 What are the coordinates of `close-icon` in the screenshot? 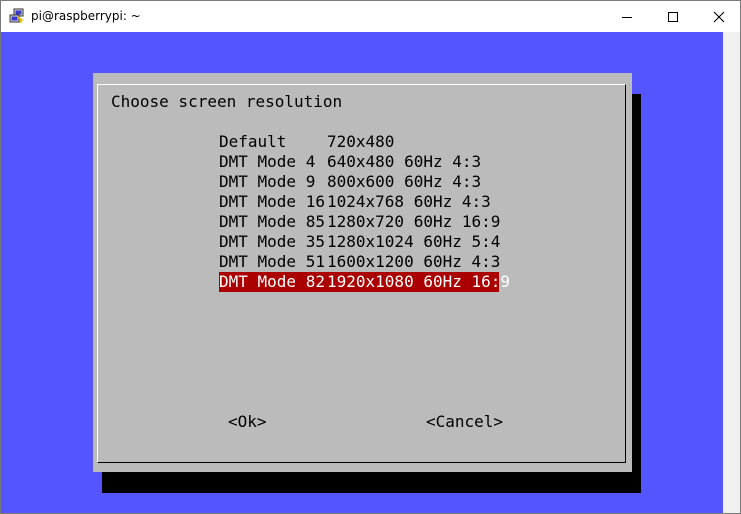 It's located at (719, 17).